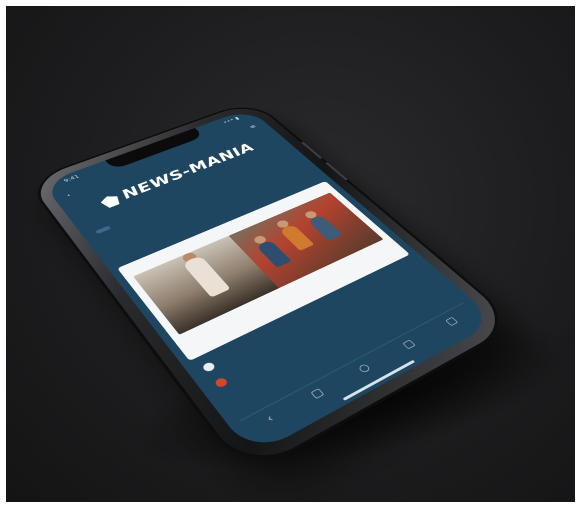 This screenshot has width=581, height=508. I want to click on logo-icon, so click(110, 201).